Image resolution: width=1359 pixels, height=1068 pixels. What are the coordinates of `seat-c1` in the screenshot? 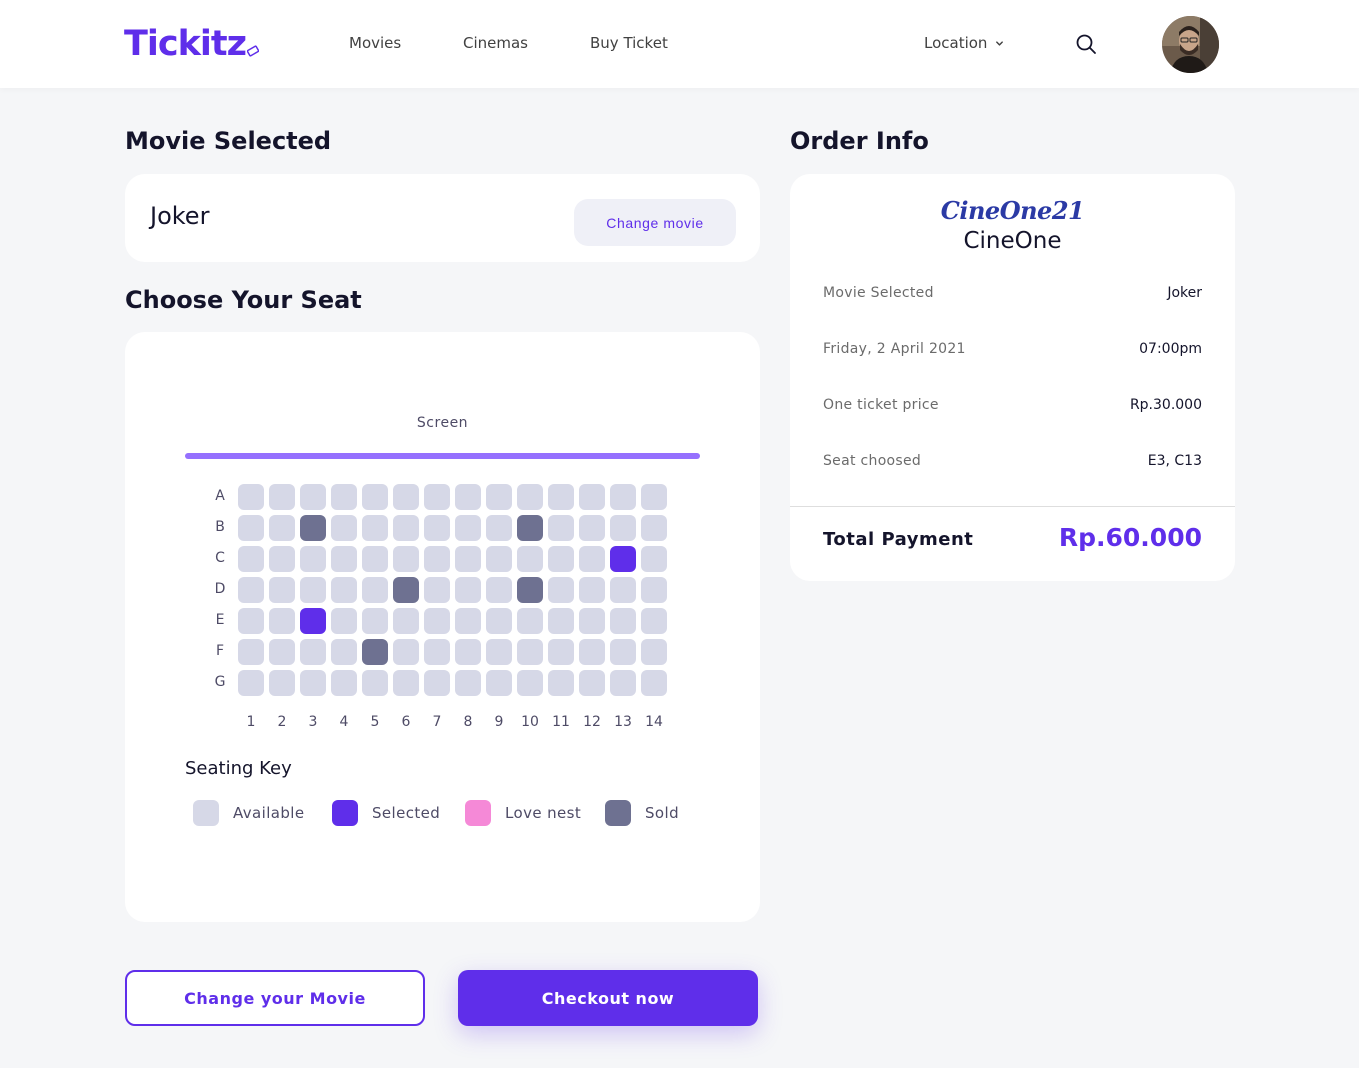 It's located at (251, 559).